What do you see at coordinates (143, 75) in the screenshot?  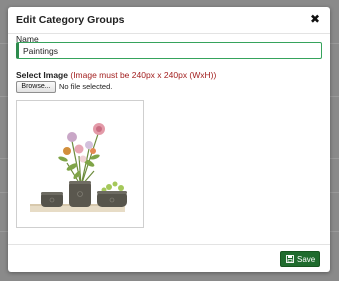 I see `image-size-hint: (Image must be 240px x 240px (WxH))` at bounding box center [143, 75].